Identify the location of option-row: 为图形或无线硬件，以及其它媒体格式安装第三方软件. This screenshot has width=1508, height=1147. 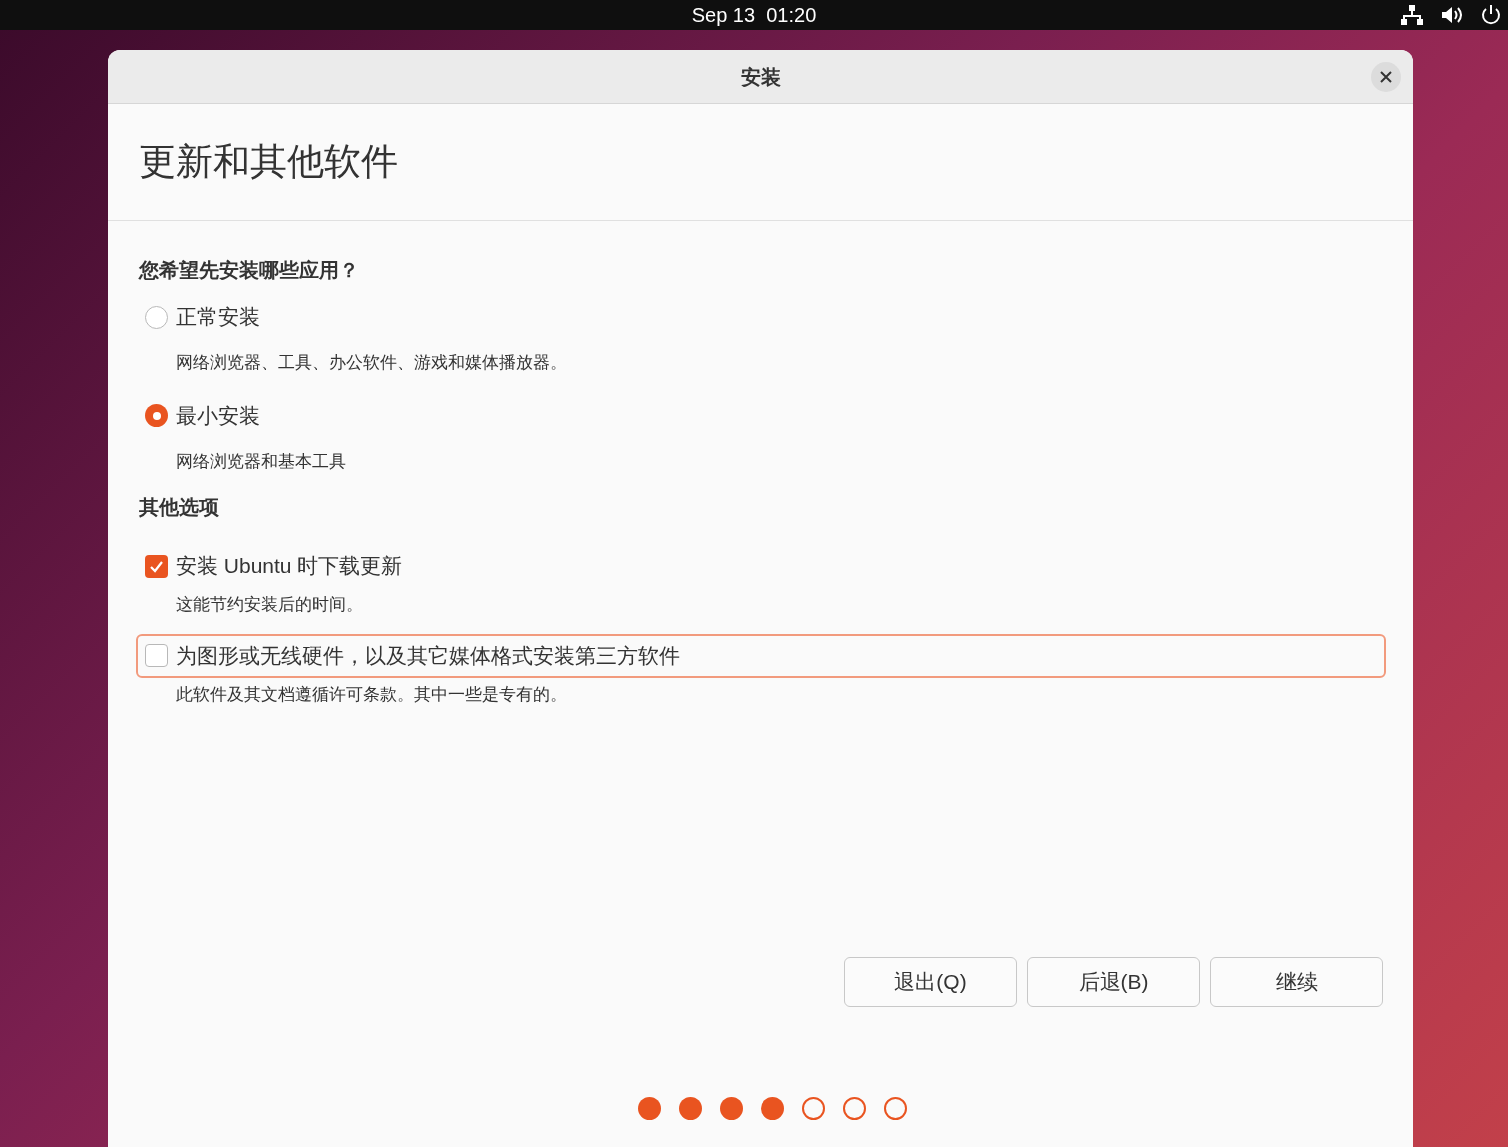
(761, 655).